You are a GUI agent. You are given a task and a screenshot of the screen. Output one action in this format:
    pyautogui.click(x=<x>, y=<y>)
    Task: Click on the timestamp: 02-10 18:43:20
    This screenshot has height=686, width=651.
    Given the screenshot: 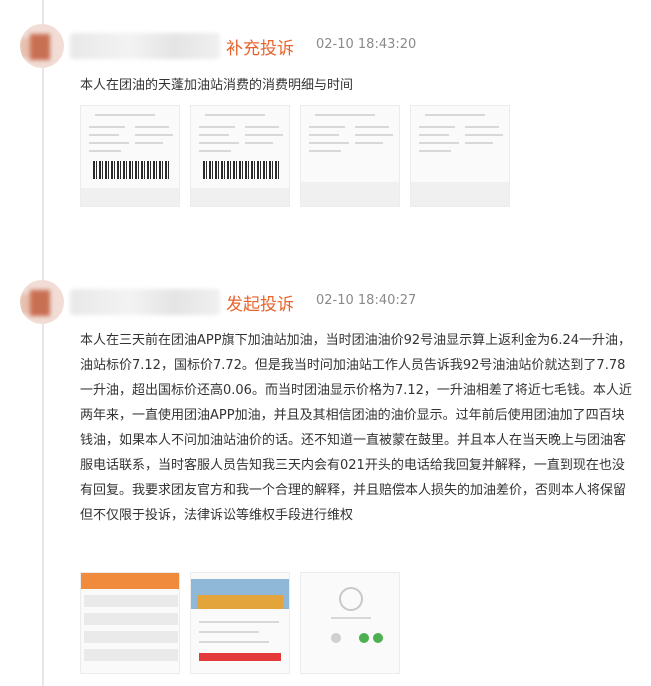 What is the action you would take?
    pyautogui.click(x=366, y=44)
    